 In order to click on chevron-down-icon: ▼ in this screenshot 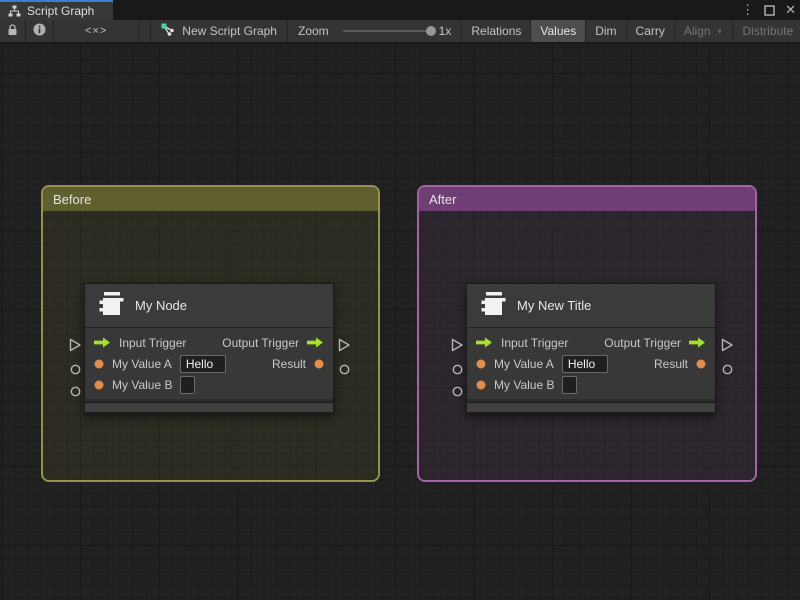, I will do `click(719, 31)`.